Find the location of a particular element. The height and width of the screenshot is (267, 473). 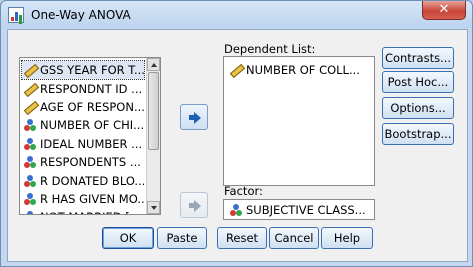

spss-chart-icon is located at coordinates (16, 15).